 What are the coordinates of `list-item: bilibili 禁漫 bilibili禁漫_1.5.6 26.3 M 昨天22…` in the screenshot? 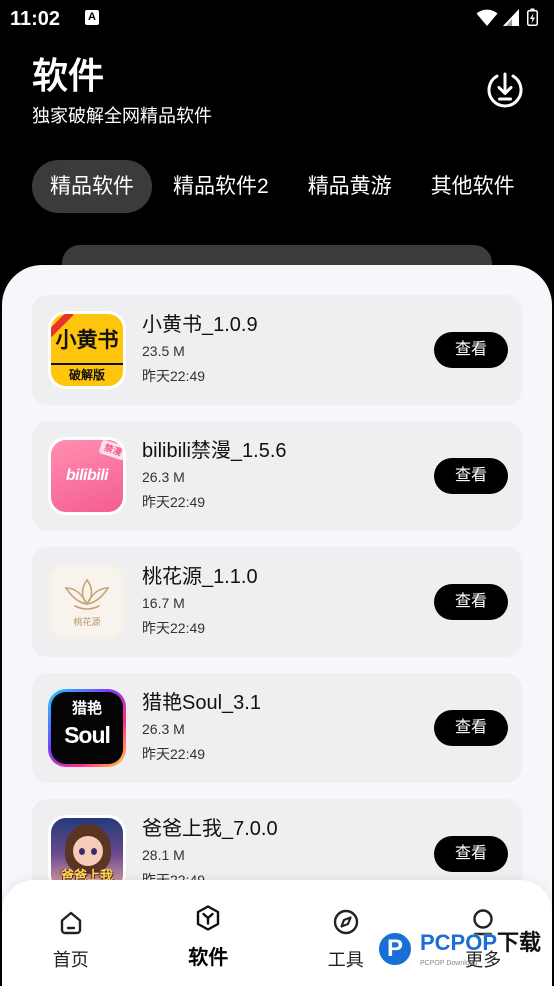 It's located at (277, 476).